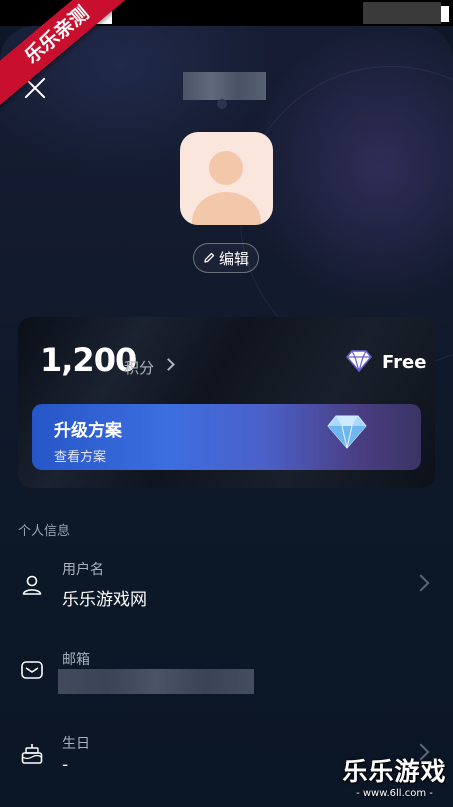 The width and height of the screenshot is (453, 807). What do you see at coordinates (394, 771) in the screenshot?
I see `watermark-main: 乐乐游戏` at bounding box center [394, 771].